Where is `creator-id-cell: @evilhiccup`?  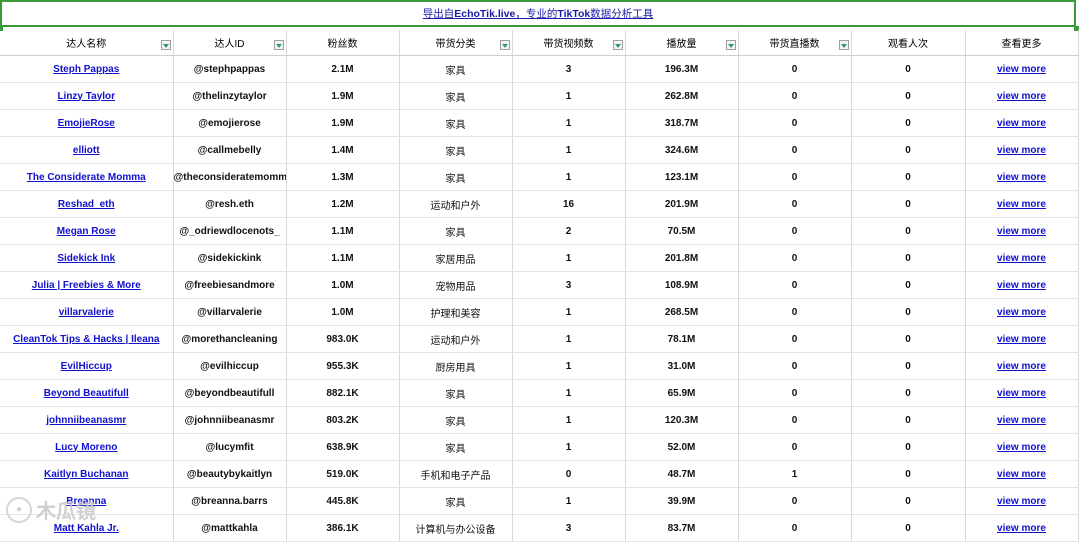 creator-id-cell: @evilhiccup is located at coordinates (230, 366).